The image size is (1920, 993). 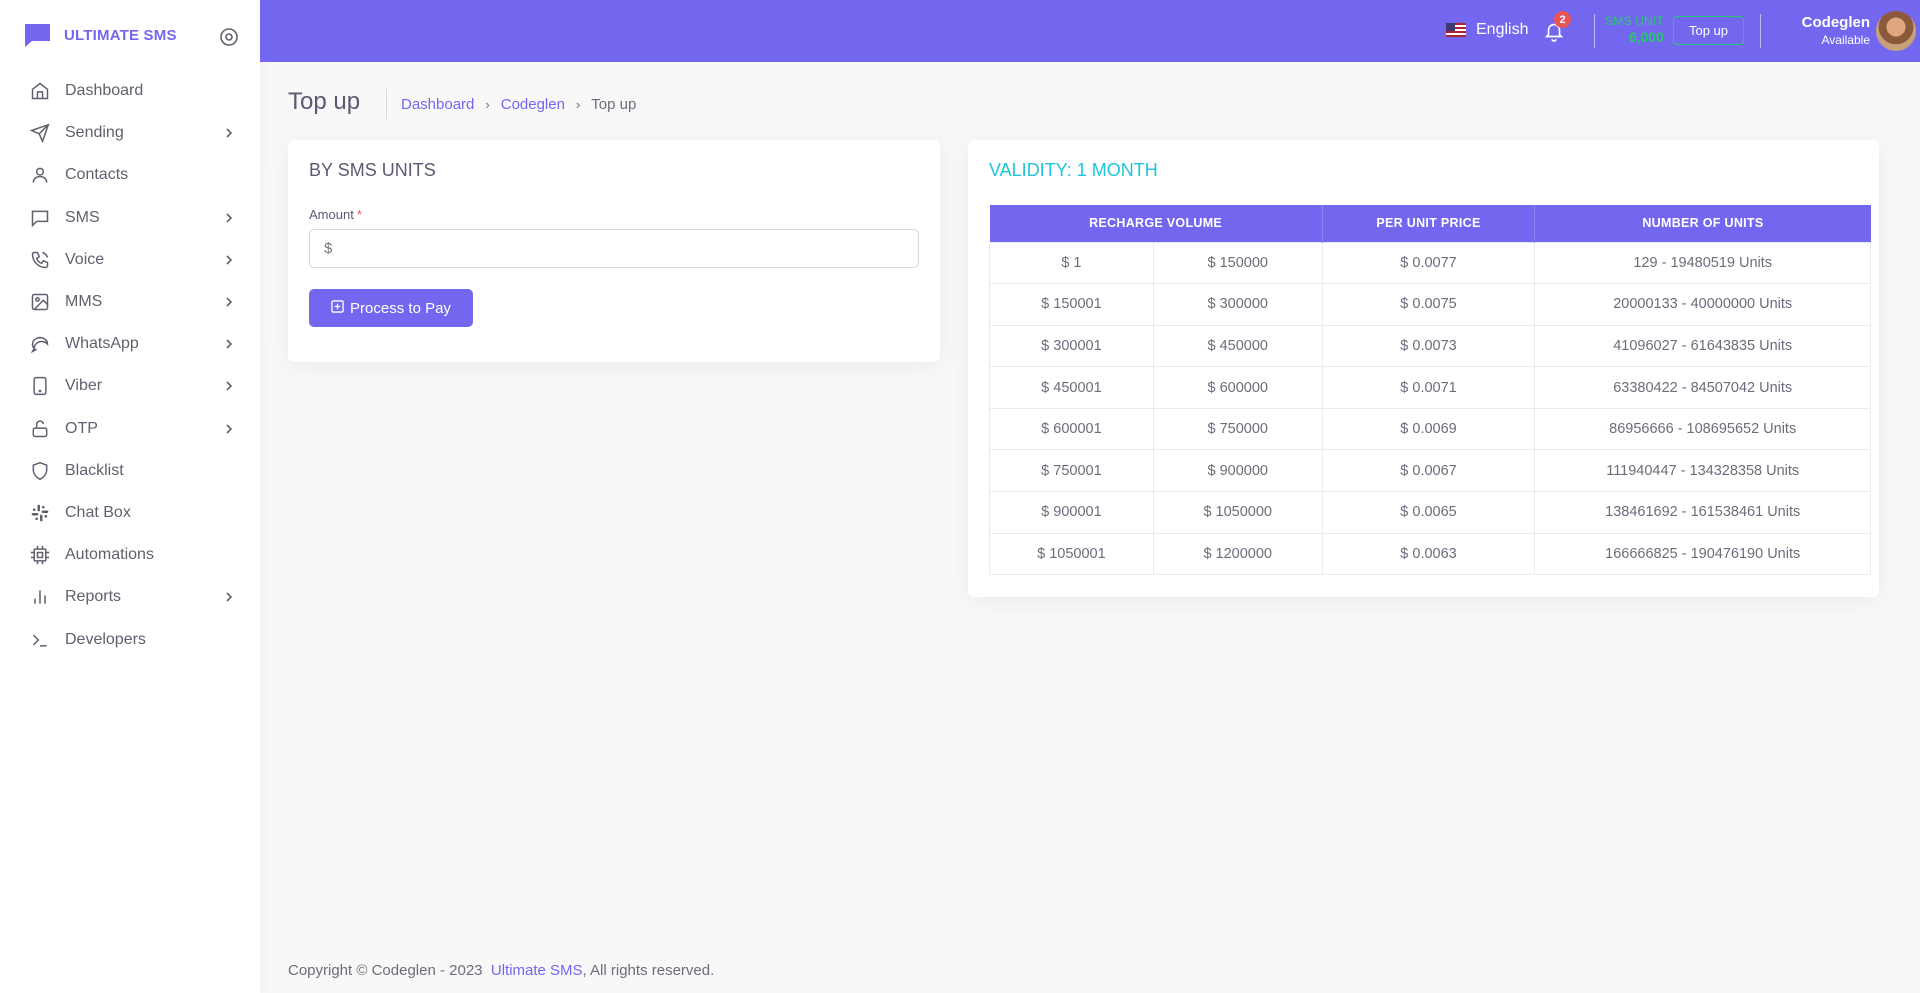 I want to click on breadcrumb: Dashboard › Codeglen › Top up, so click(x=518, y=104).